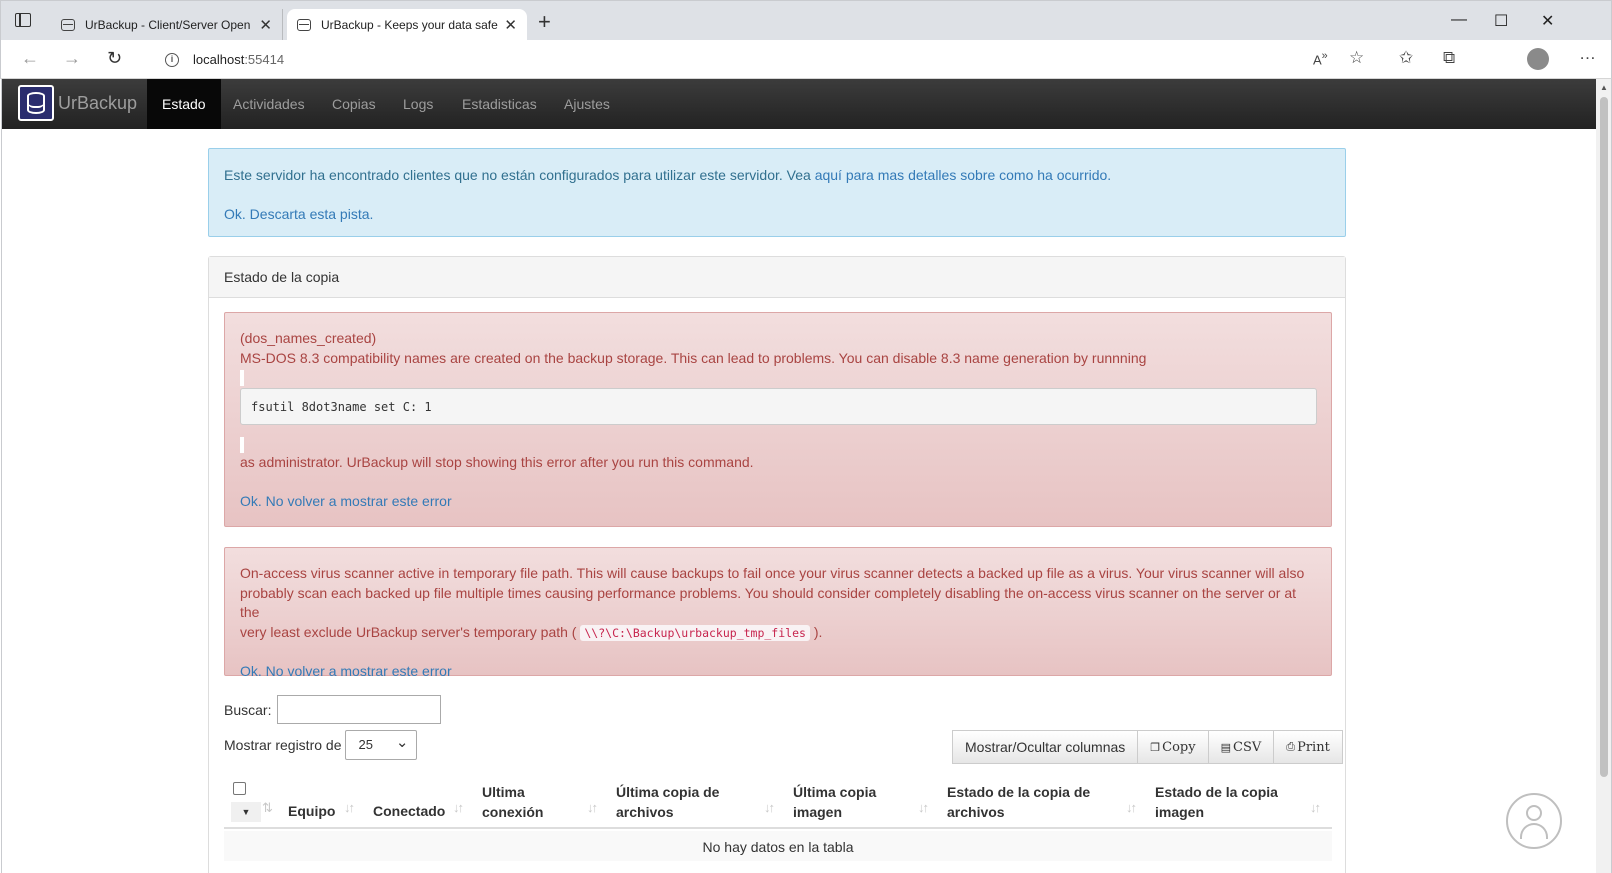  I want to click on browser-tab-2-active: UrBackup - Keeps your data safe ✕, so click(407, 25).